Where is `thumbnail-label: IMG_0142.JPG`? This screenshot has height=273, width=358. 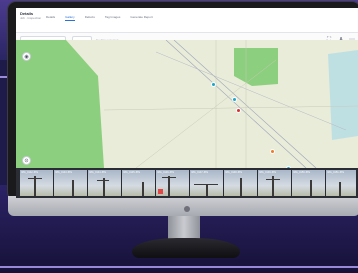
thumbnail-label: IMG_0142.JPG is located at coordinates (30, 172).